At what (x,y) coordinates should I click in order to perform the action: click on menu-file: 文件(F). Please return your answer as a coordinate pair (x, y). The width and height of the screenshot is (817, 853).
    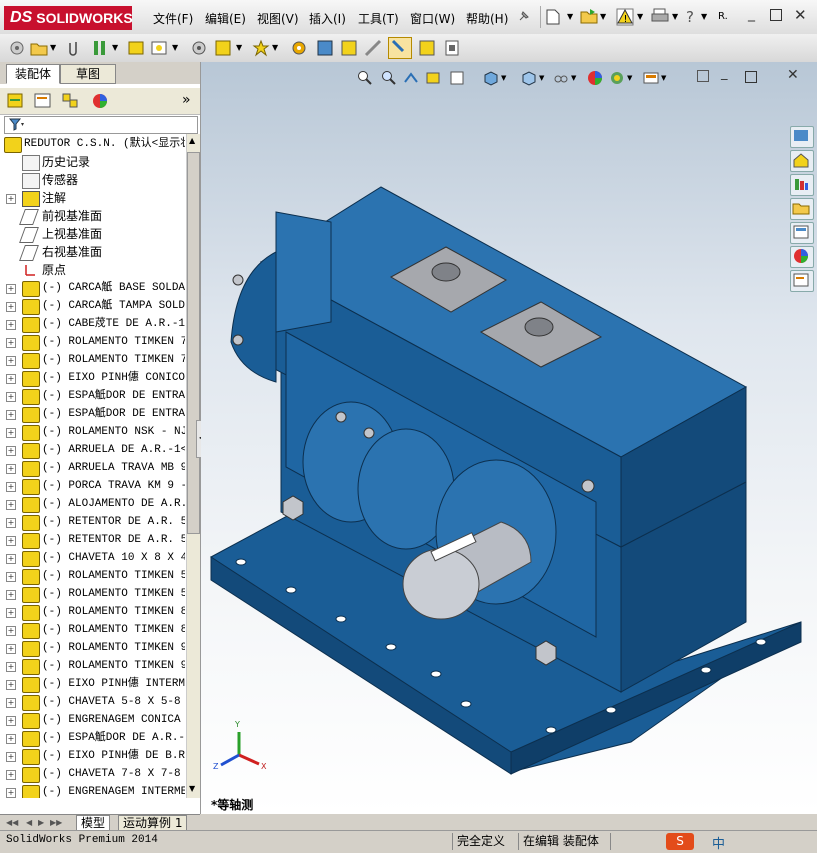
    Looking at the image, I should click on (173, 18).